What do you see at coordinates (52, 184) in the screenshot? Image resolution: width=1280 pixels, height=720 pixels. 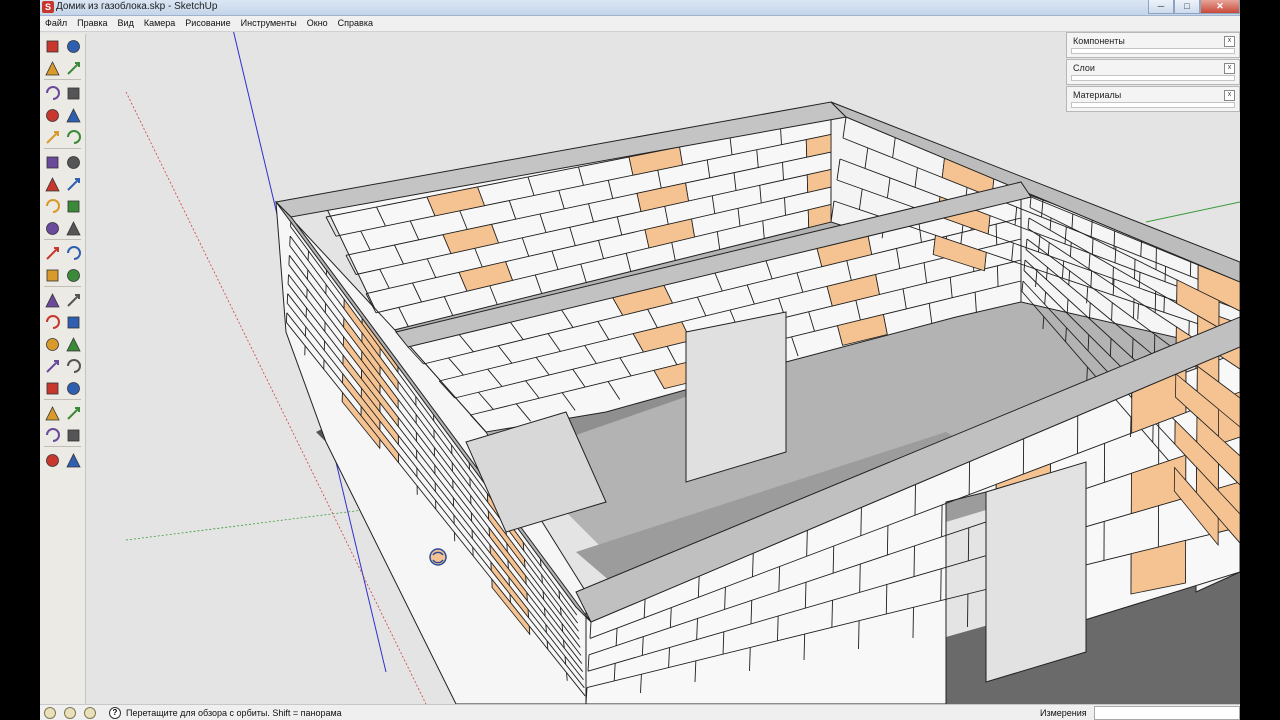 I see `rotate-tool-icon` at bounding box center [52, 184].